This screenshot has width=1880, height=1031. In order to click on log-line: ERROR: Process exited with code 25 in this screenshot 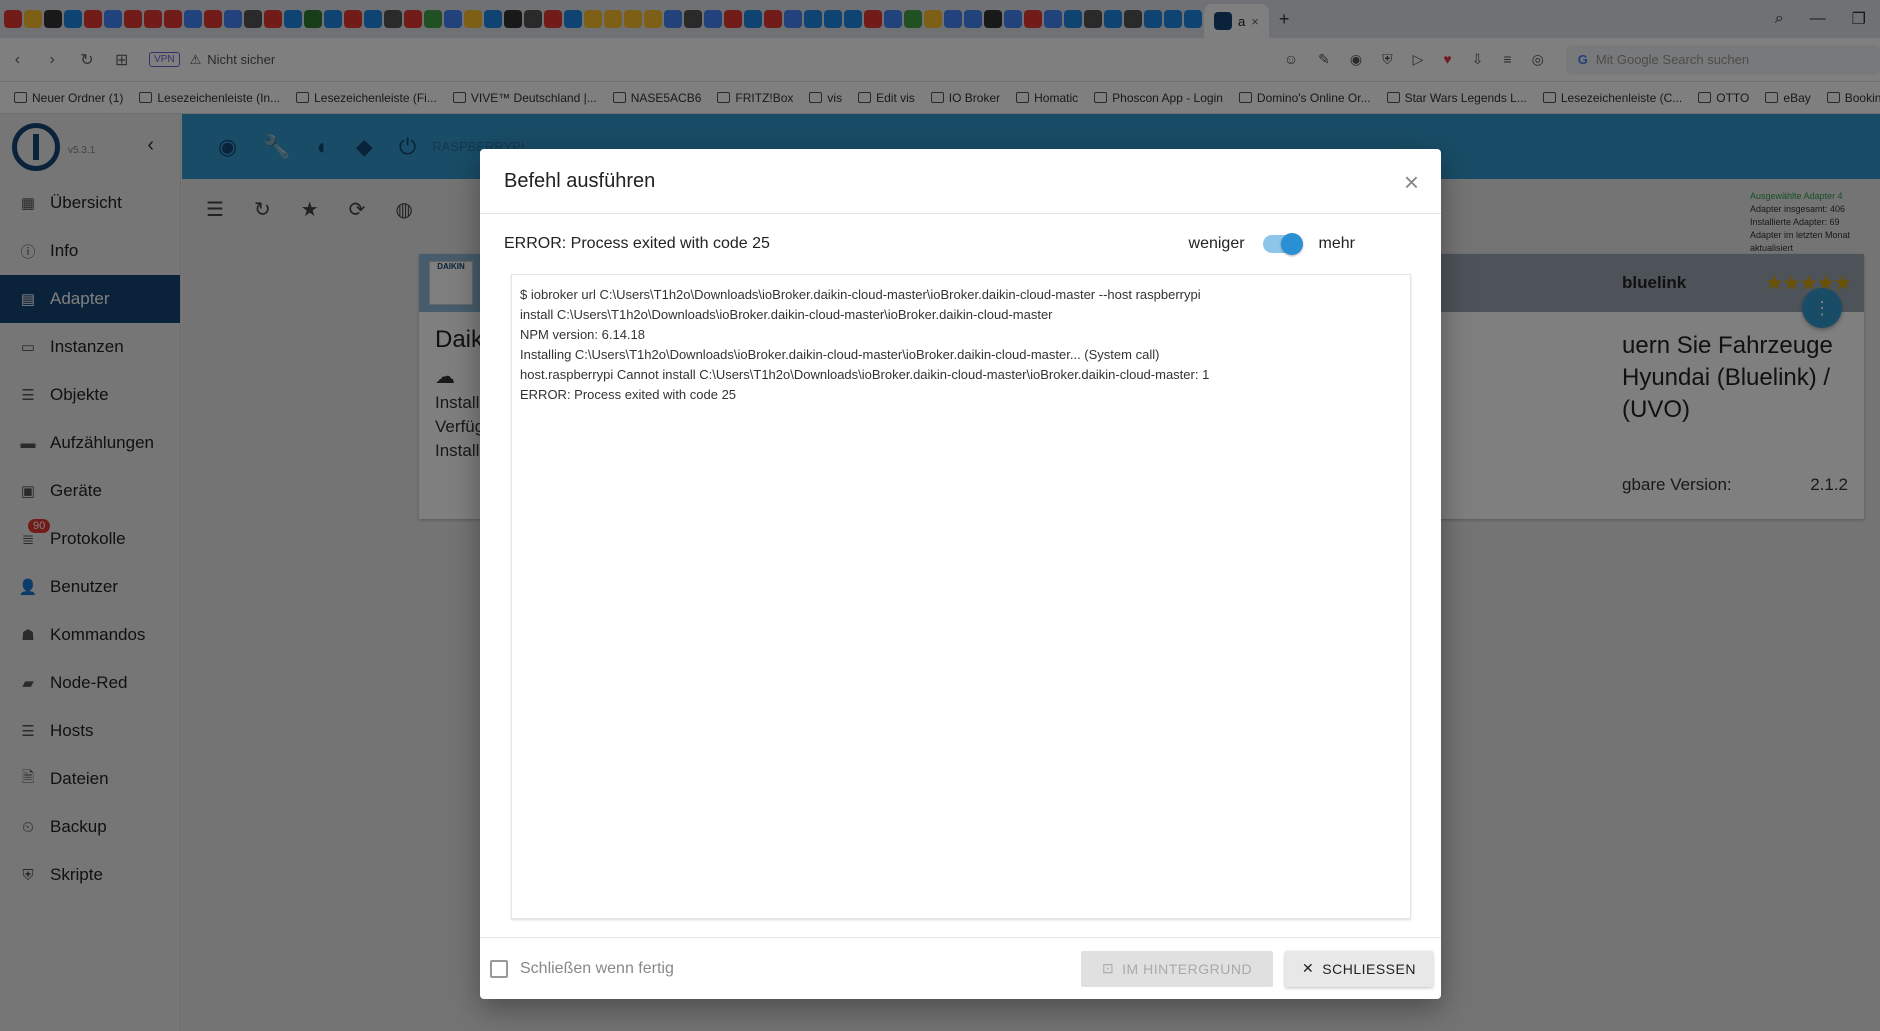, I will do `click(628, 394)`.